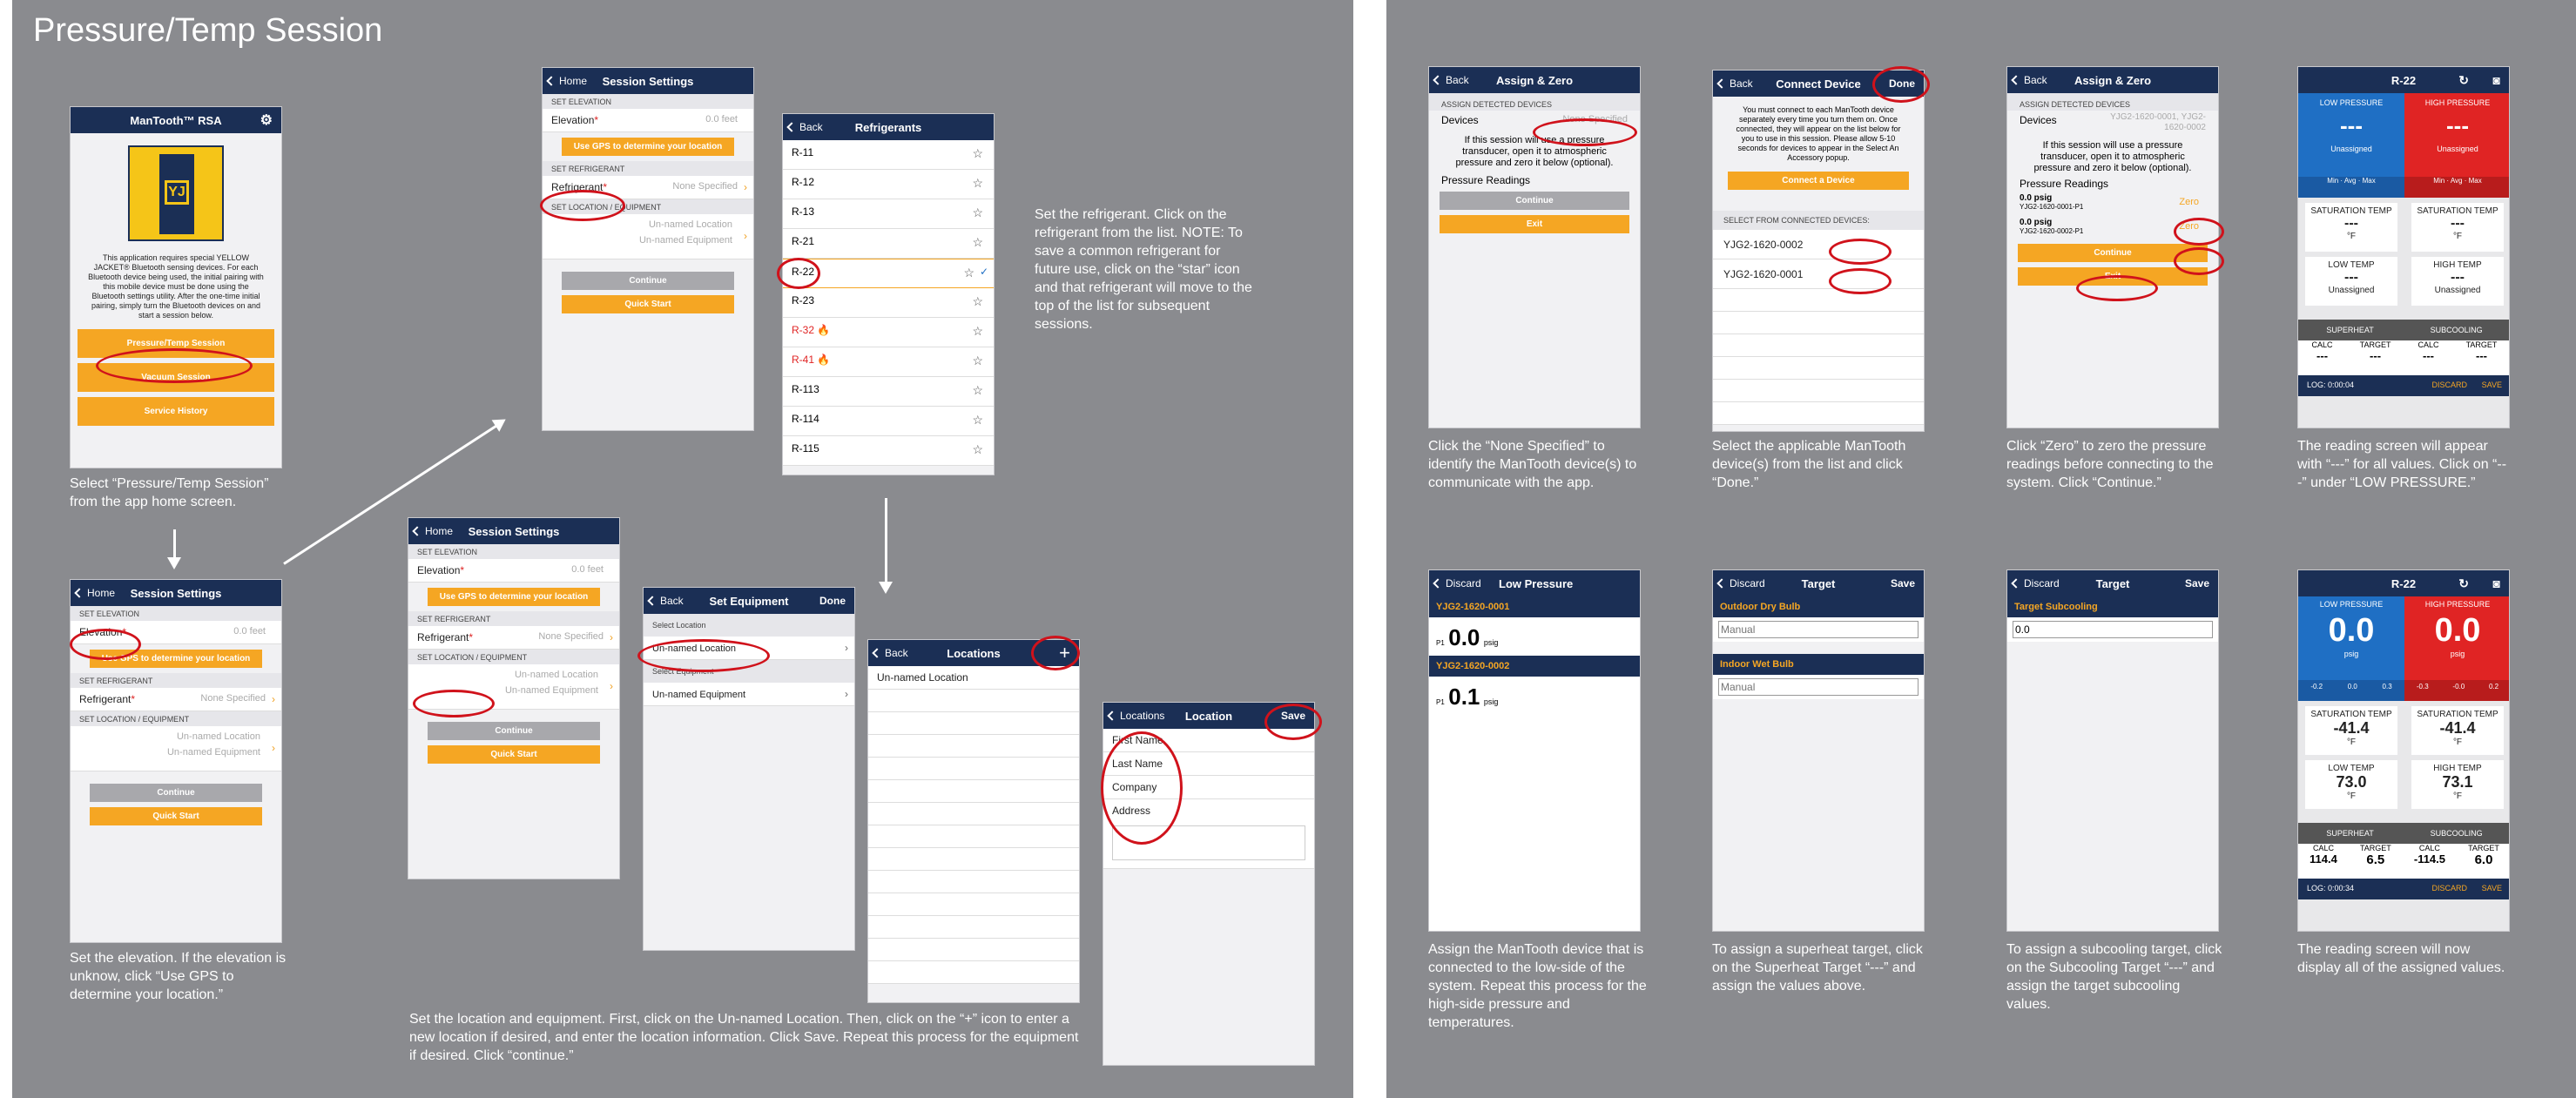 Image resolution: width=2576 pixels, height=1098 pixels. Describe the element at coordinates (2351, 227) in the screenshot. I see `sat-temp-low: SATURATION TEMP --- °F` at that location.